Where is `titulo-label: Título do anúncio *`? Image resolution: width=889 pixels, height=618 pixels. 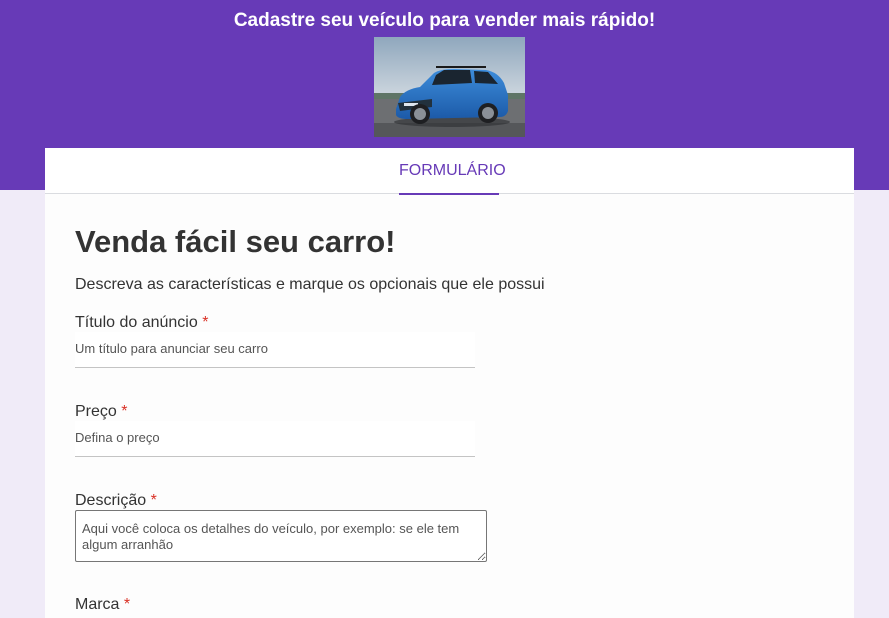 titulo-label: Título do anúncio * is located at coordinates (141, 323).